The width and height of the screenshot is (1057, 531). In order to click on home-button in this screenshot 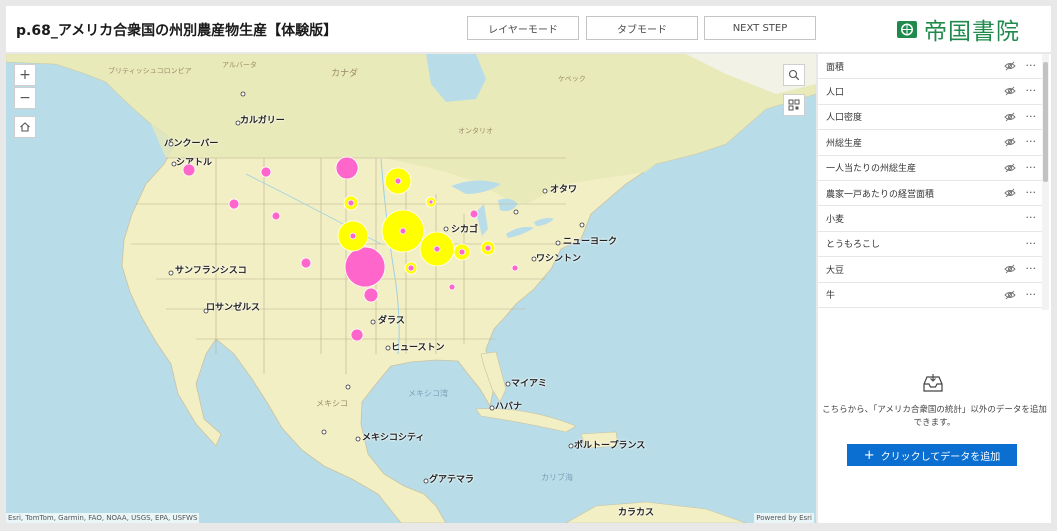, I will do `click(25, 127)`.